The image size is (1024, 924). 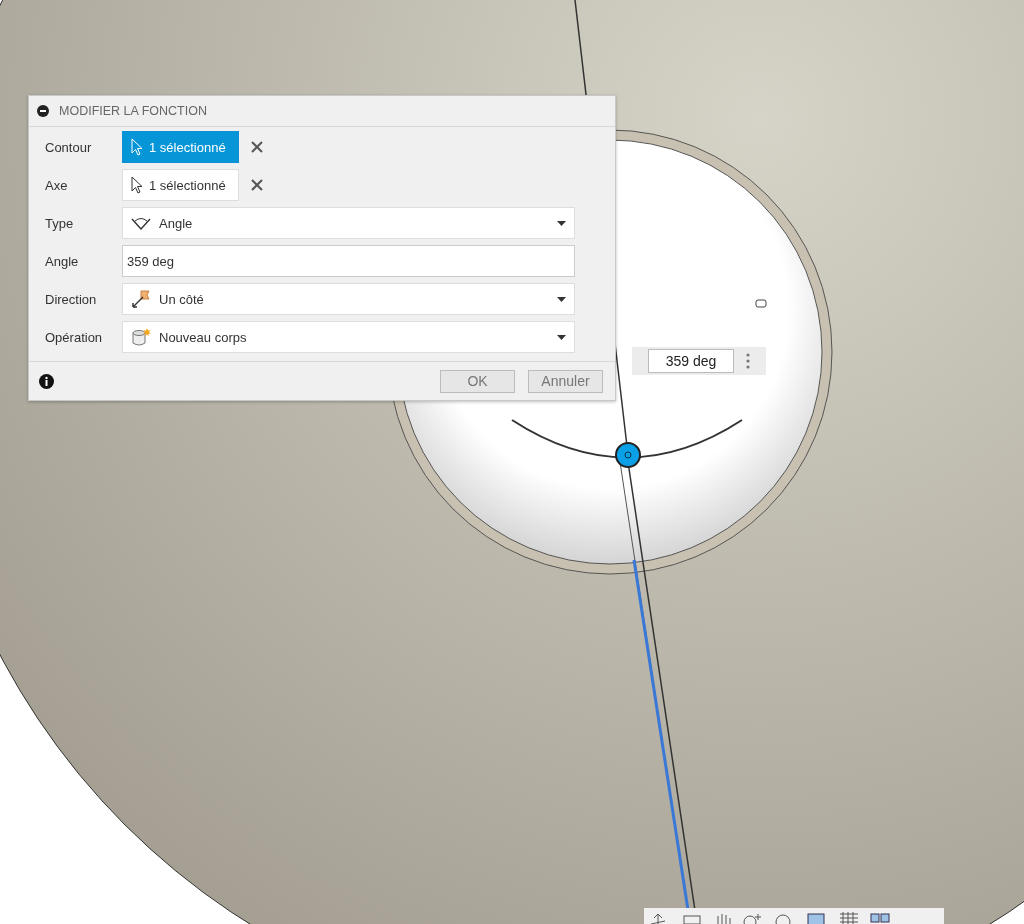 What do you see at coordinates (141, 223) in the screenshot?
I see `angle-icon` at bounding box center [141, 223].